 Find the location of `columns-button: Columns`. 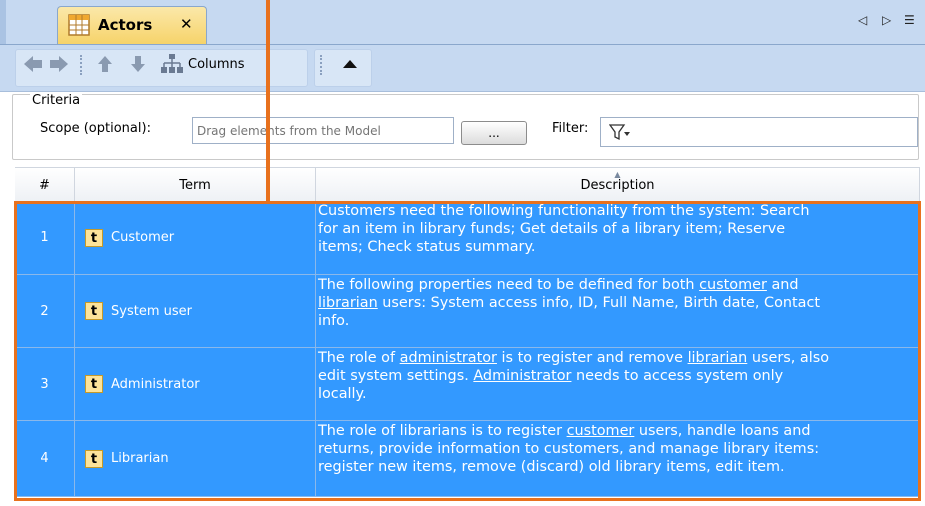

columns-button: Columns is located at coordinates (234, 64).